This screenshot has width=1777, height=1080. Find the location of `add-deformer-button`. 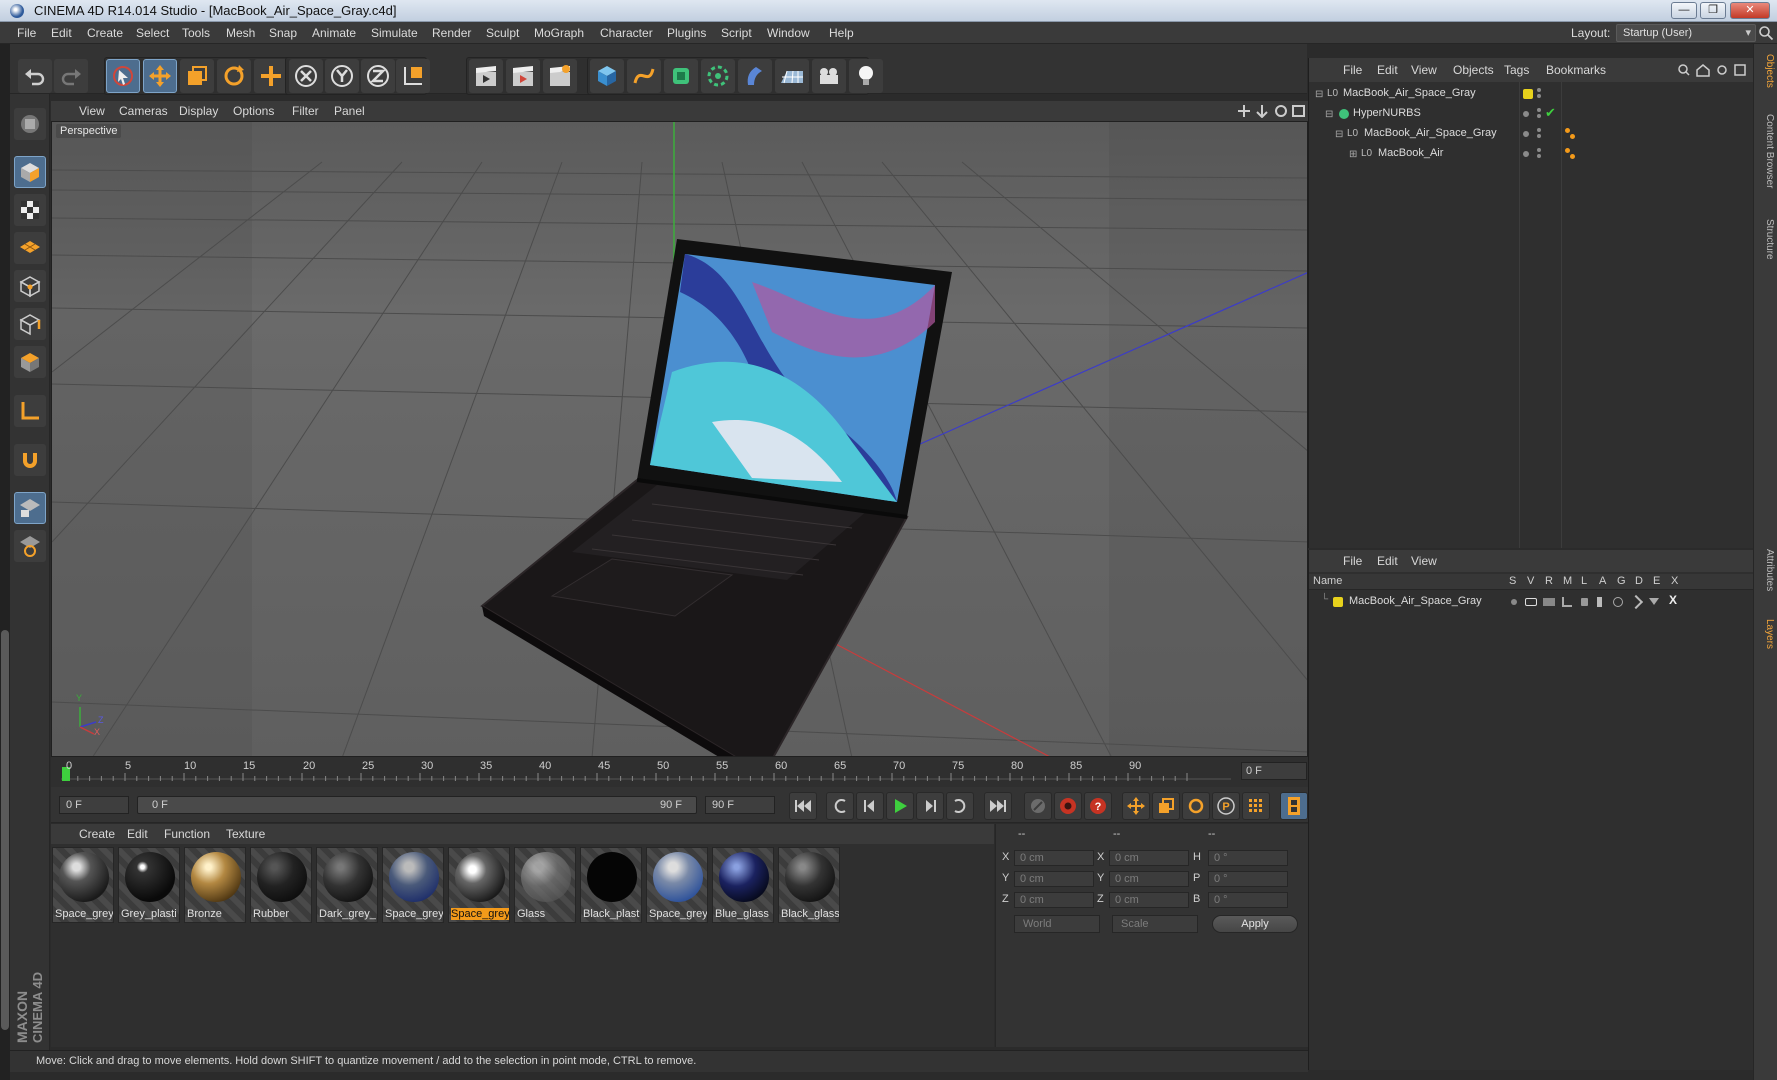

add-deformer-button is located at coordinates (755, 76).